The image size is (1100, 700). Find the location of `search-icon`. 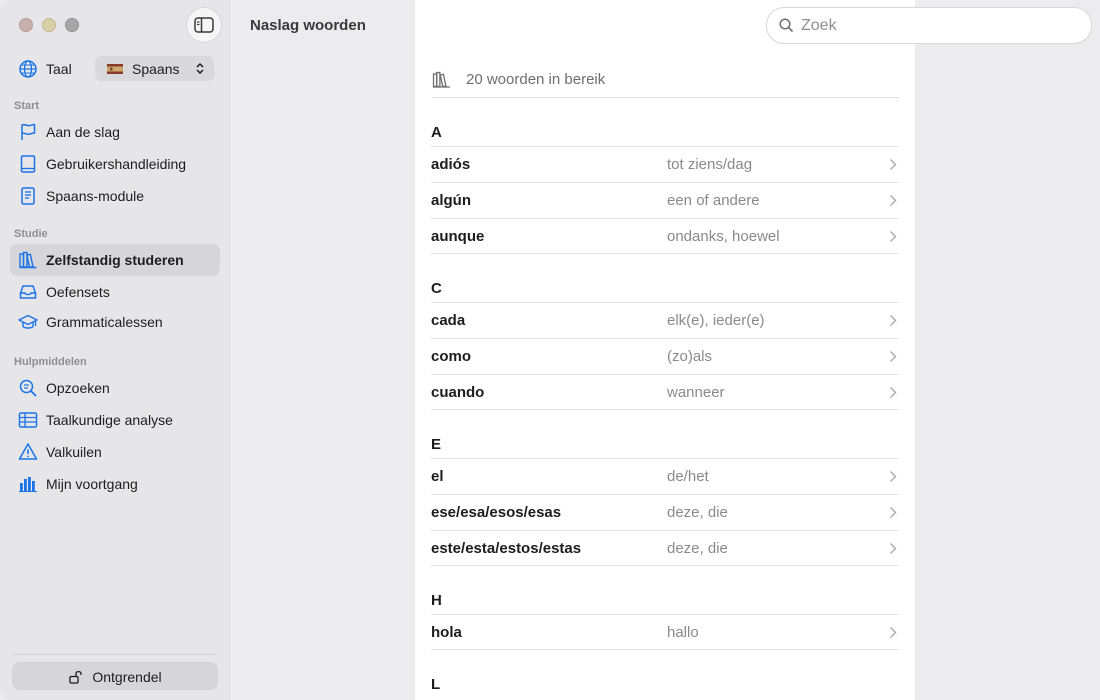

search-icon is located at coordinates (786, 25).